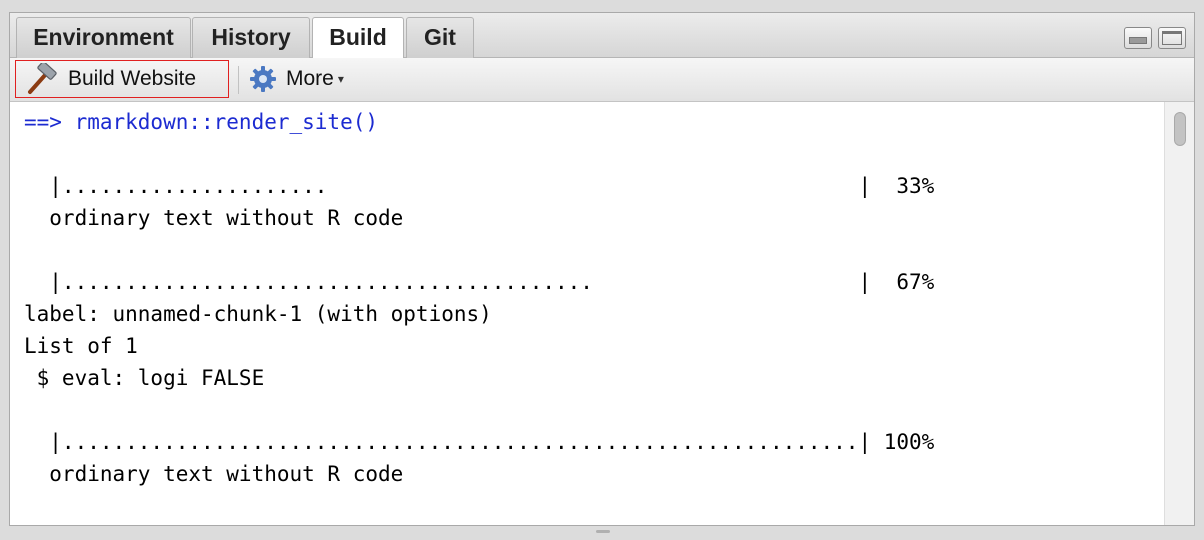 Image resolution: width=1204 pixels, height=540 pixels. What do you see at coordinates (1180, 129) in the screenshot?
I see `scrollbar-thumb` at bounding box center [1180, 129].